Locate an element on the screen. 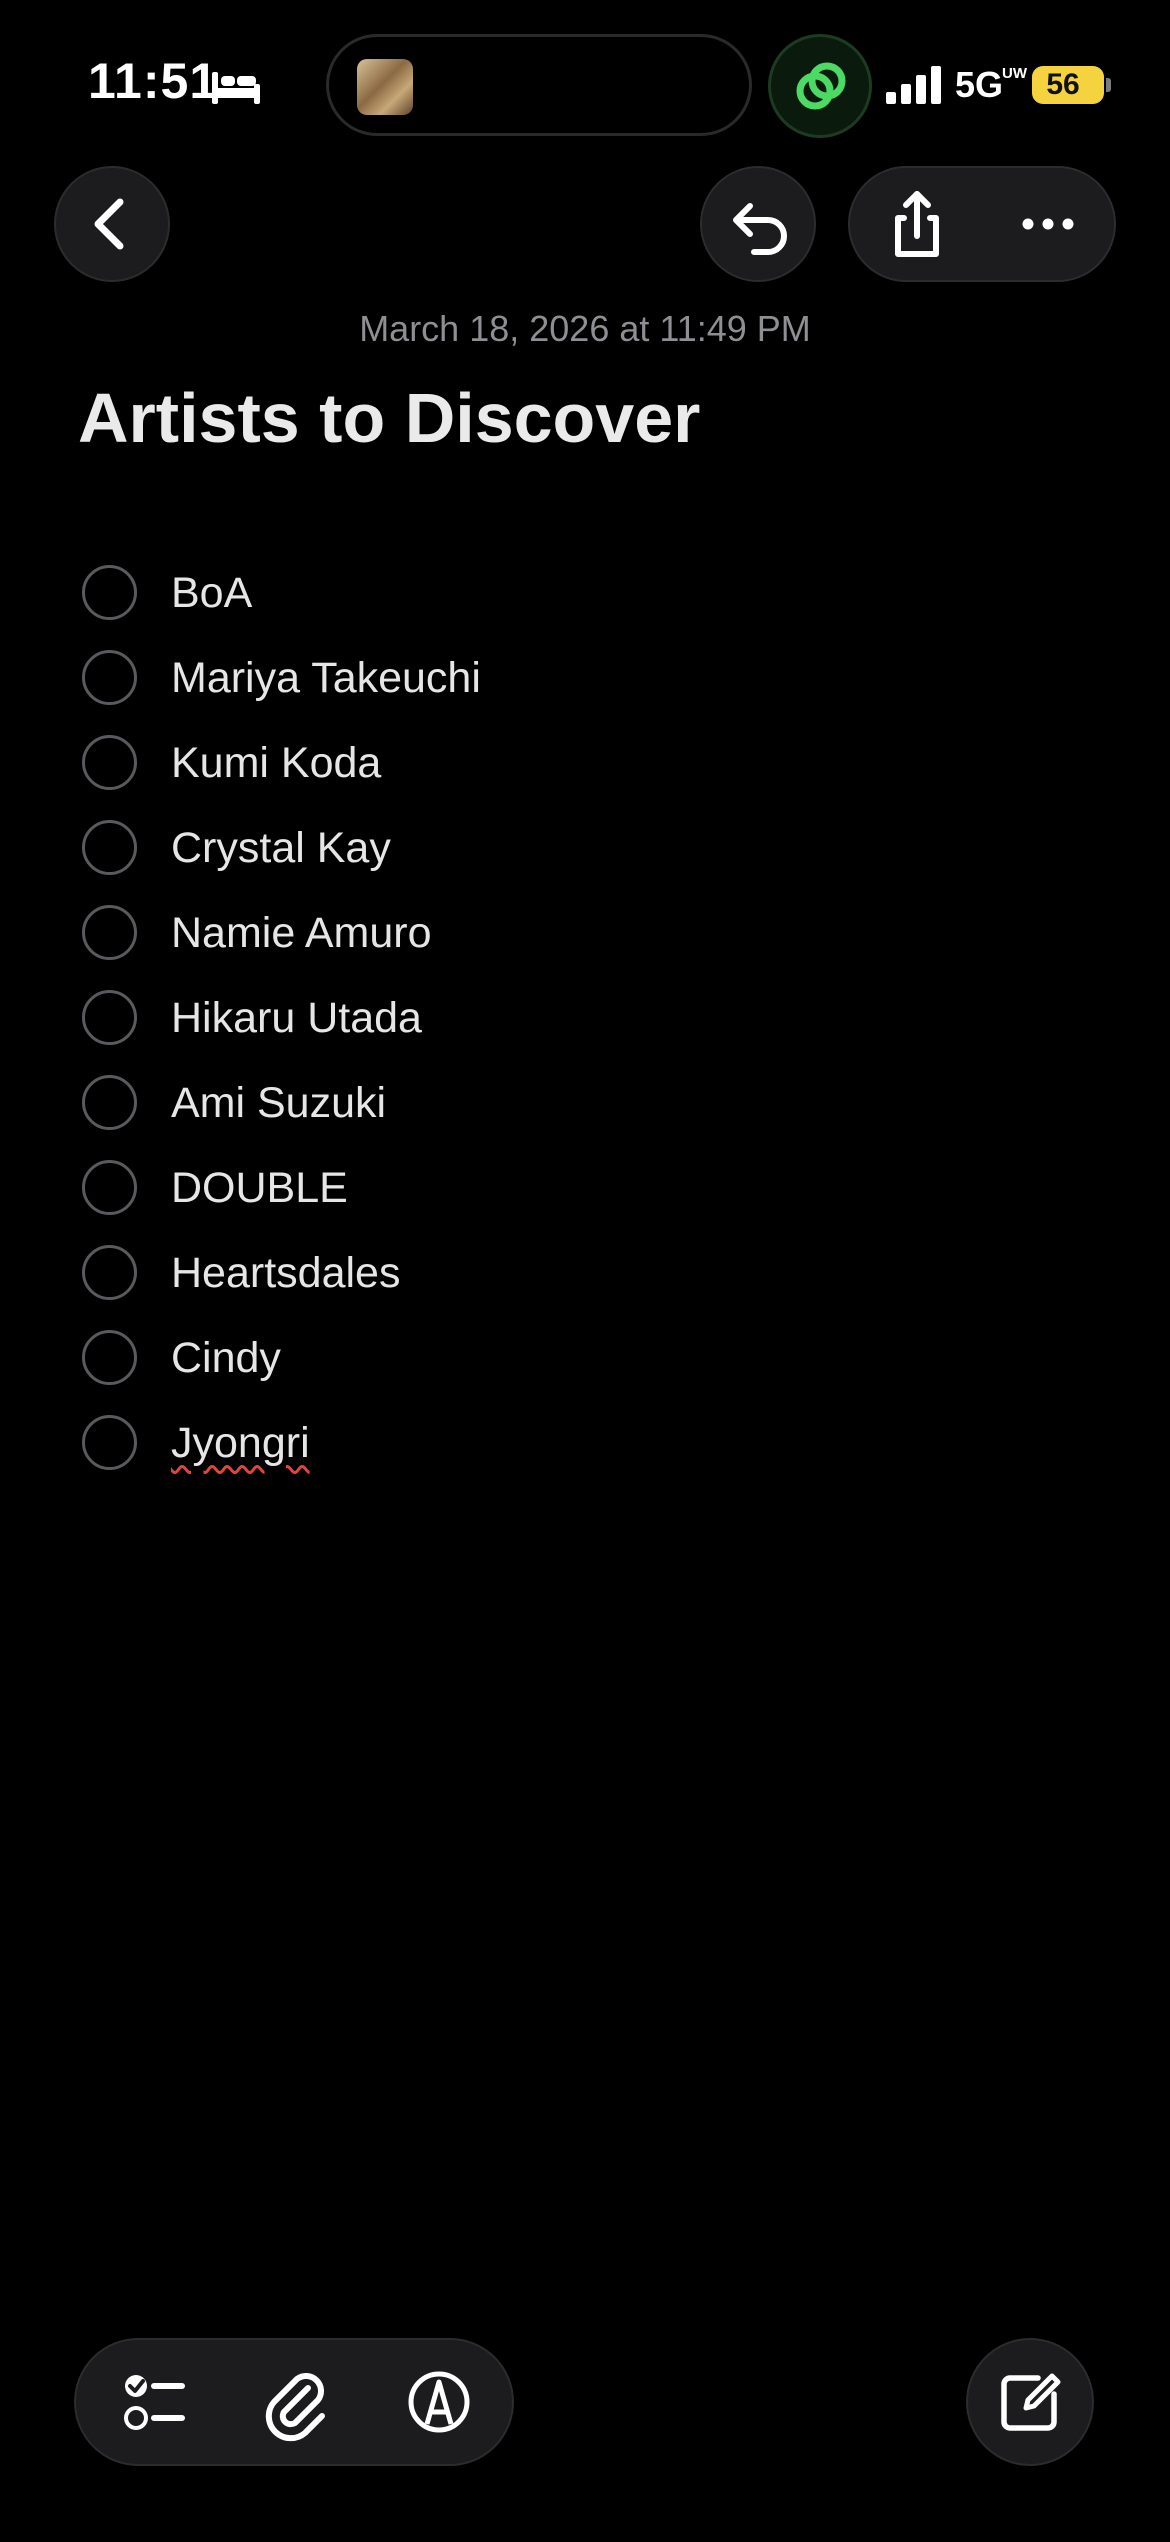 Image resolution: width=1170 pixels, height=2542 pixels. more-icon is located at coordinates (1048, 224).